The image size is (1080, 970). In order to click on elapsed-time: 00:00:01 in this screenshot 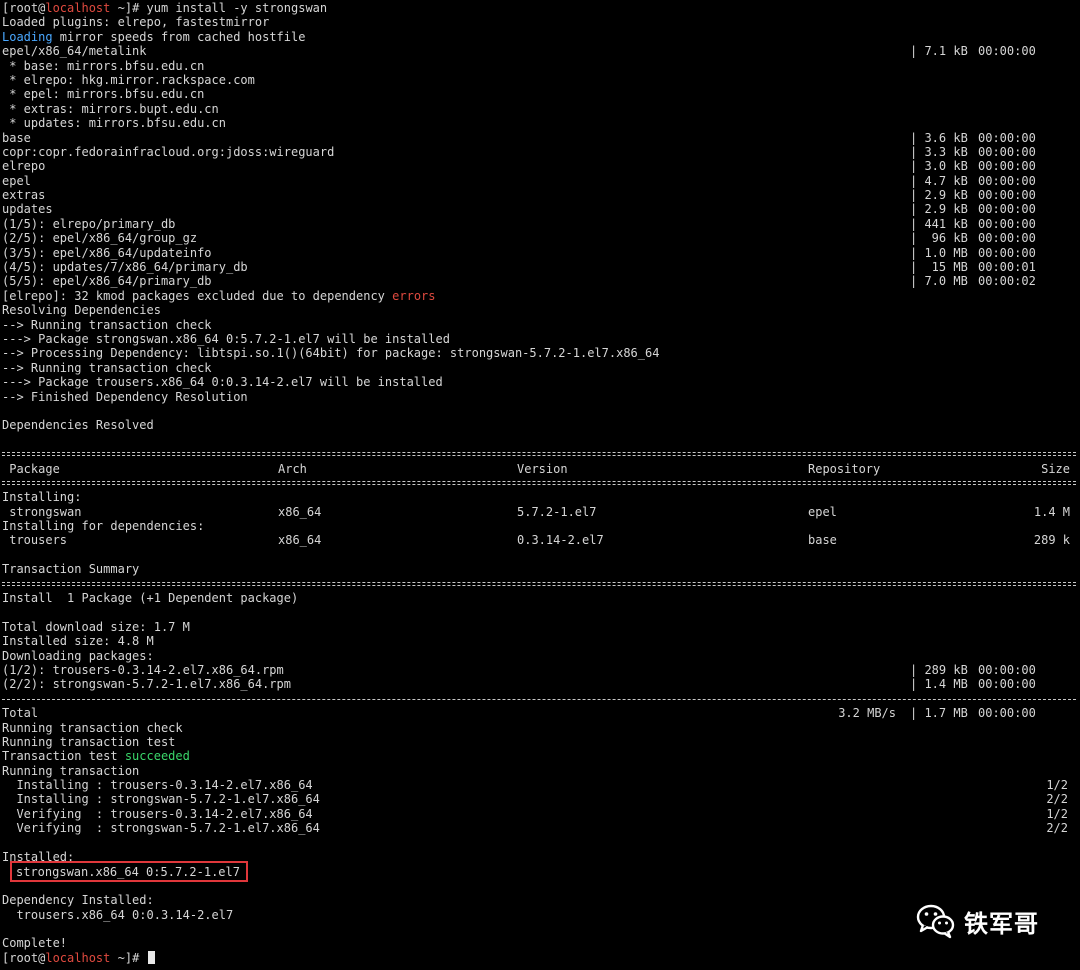, I will do `click(1007, 267)`.